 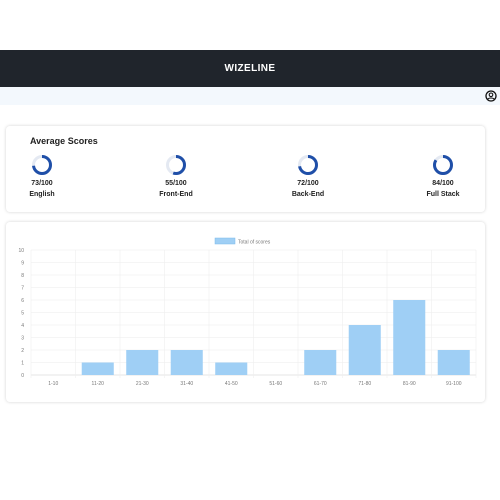 I want to click on top-margin, so click(x=250, y=25).